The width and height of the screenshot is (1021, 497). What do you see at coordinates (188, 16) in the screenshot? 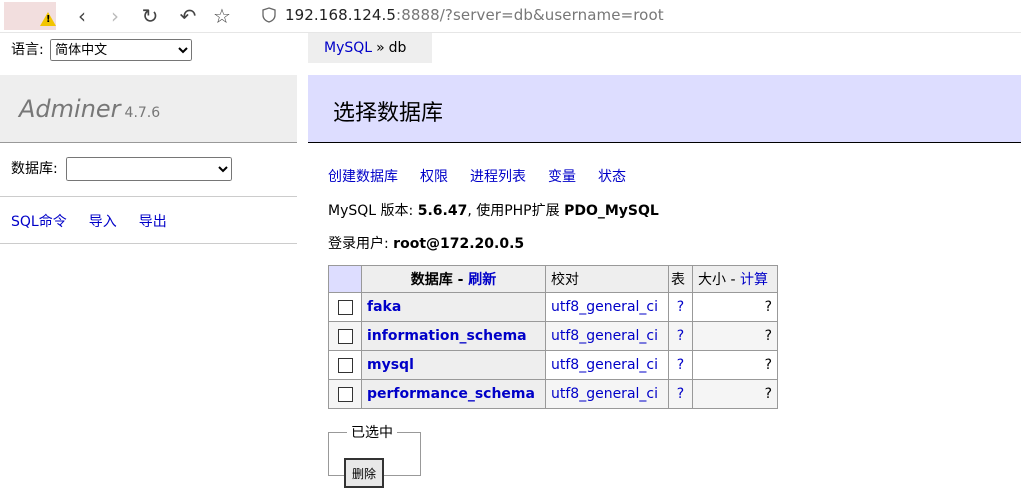
I see `undo-icon: ↶` at bounding box center [188, 16].